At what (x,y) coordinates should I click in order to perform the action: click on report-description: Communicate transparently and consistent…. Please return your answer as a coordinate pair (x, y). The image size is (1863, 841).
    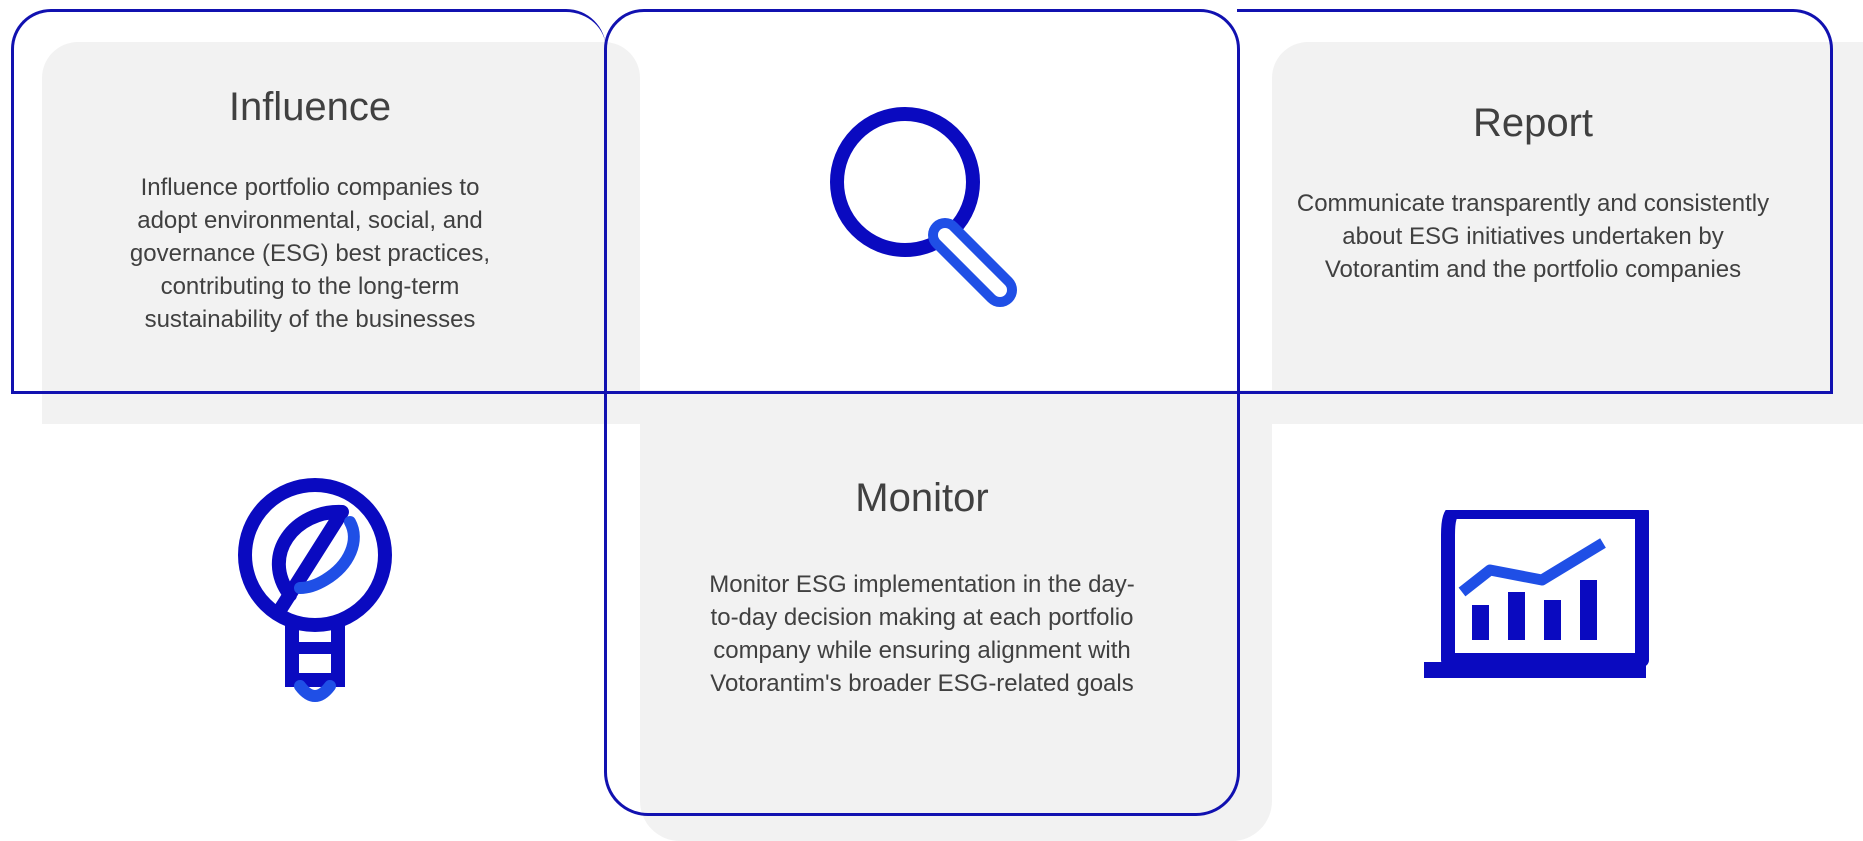
    Looking at the image, I should click on (1533, 236).